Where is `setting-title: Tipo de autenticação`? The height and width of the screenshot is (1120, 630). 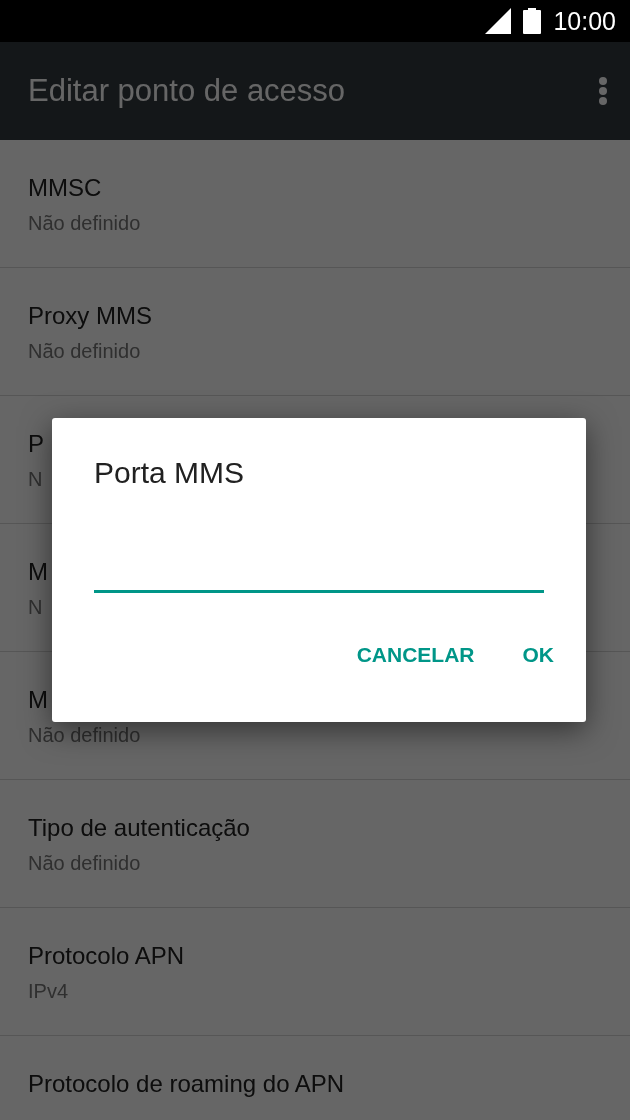 setting-title: Tipo de autenticação is located at coordinates (139, 828).